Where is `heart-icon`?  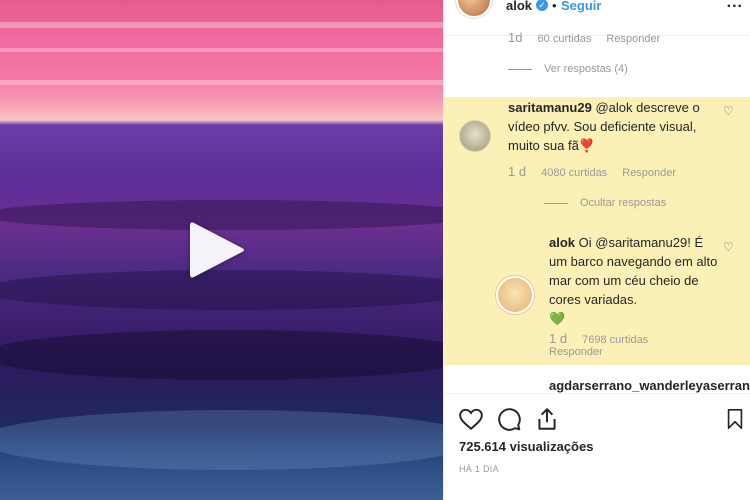 heart-icon is located at coordinates (471, 419).